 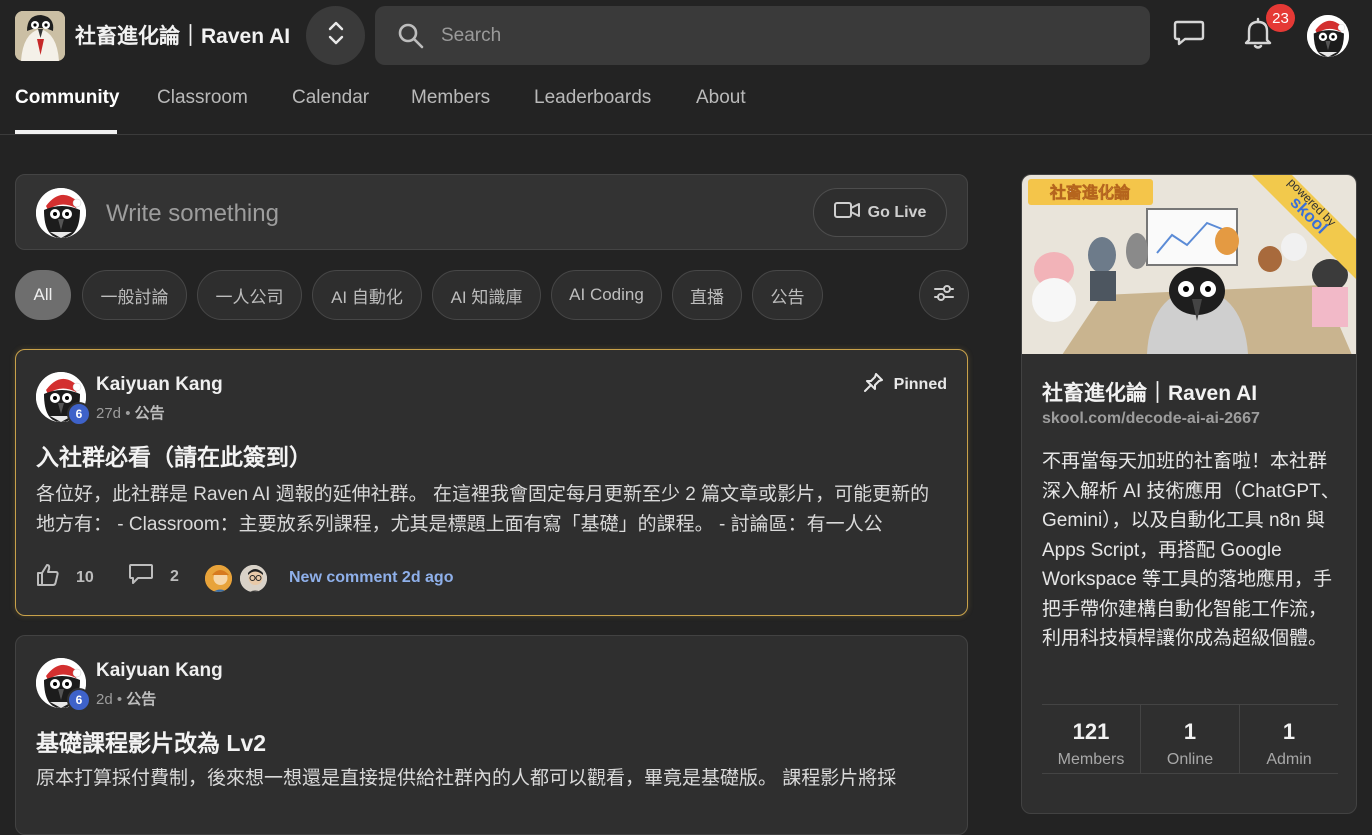 I want to click on community-switcher-button, so click(x=335, y=35).